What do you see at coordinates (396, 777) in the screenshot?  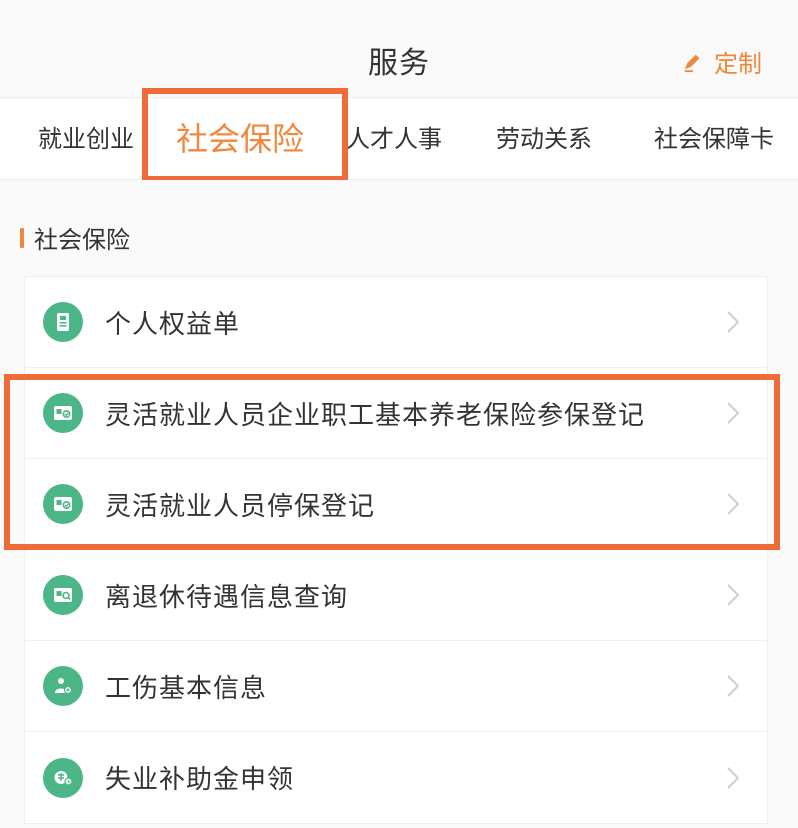 I see `list-item-unemployment-subsidy: 失业补助金申领` at bounding box center [396, 777].